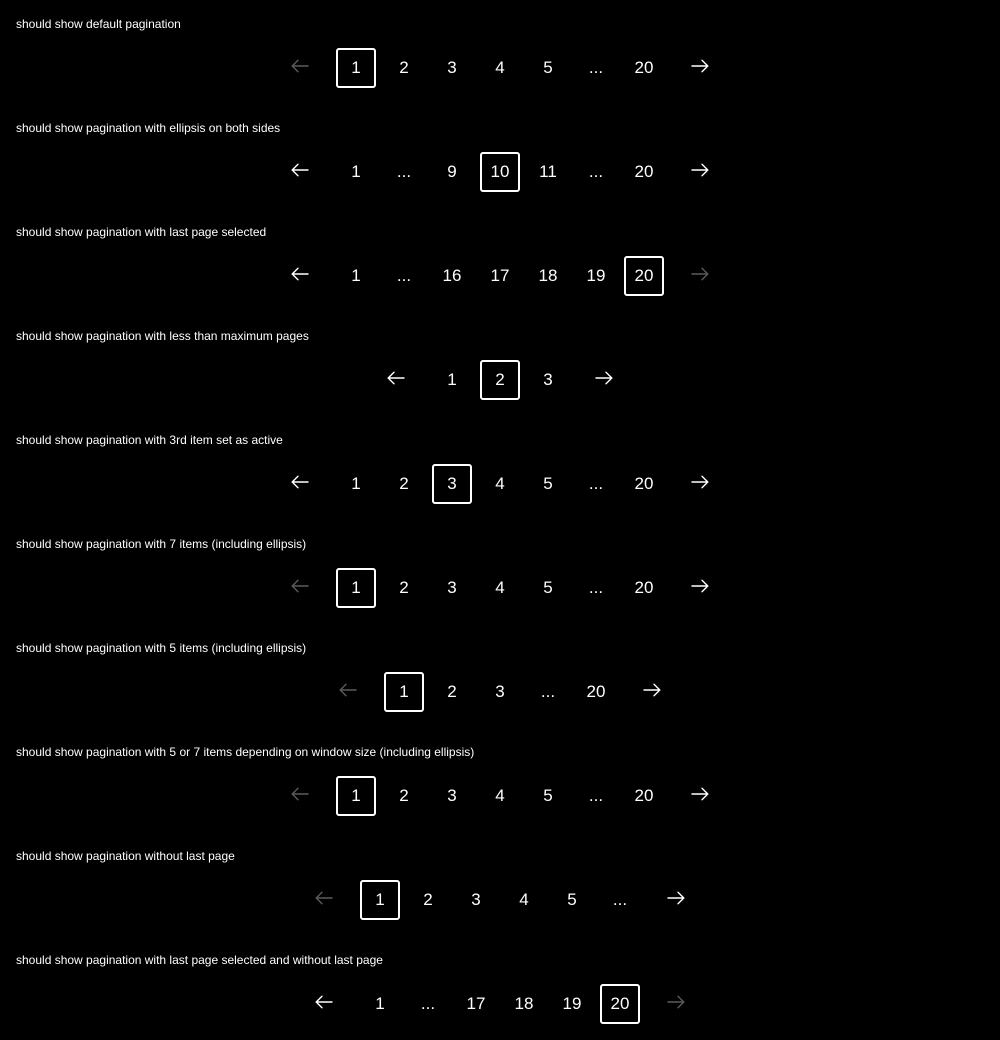 The image size is (1000, 1040). What do you see at coordinates (500, 380) in the screenshot?
I see `page-button-current: 2` at bounding box center [500, 380].